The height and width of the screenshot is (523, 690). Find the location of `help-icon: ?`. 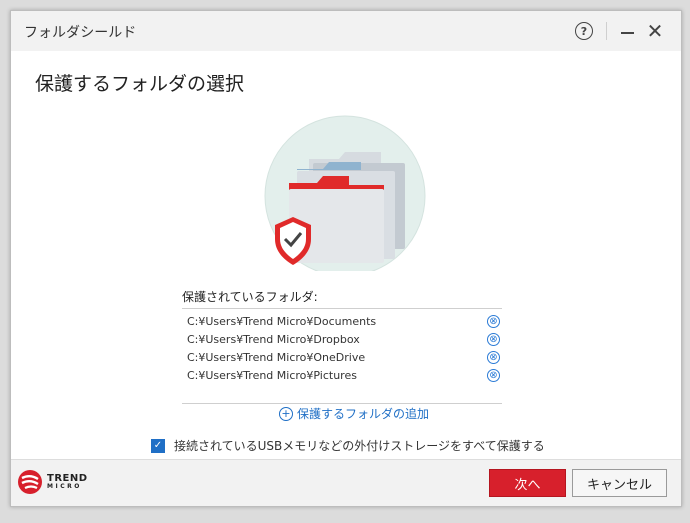

help-icon: ? is located at coordinates (584, 31).